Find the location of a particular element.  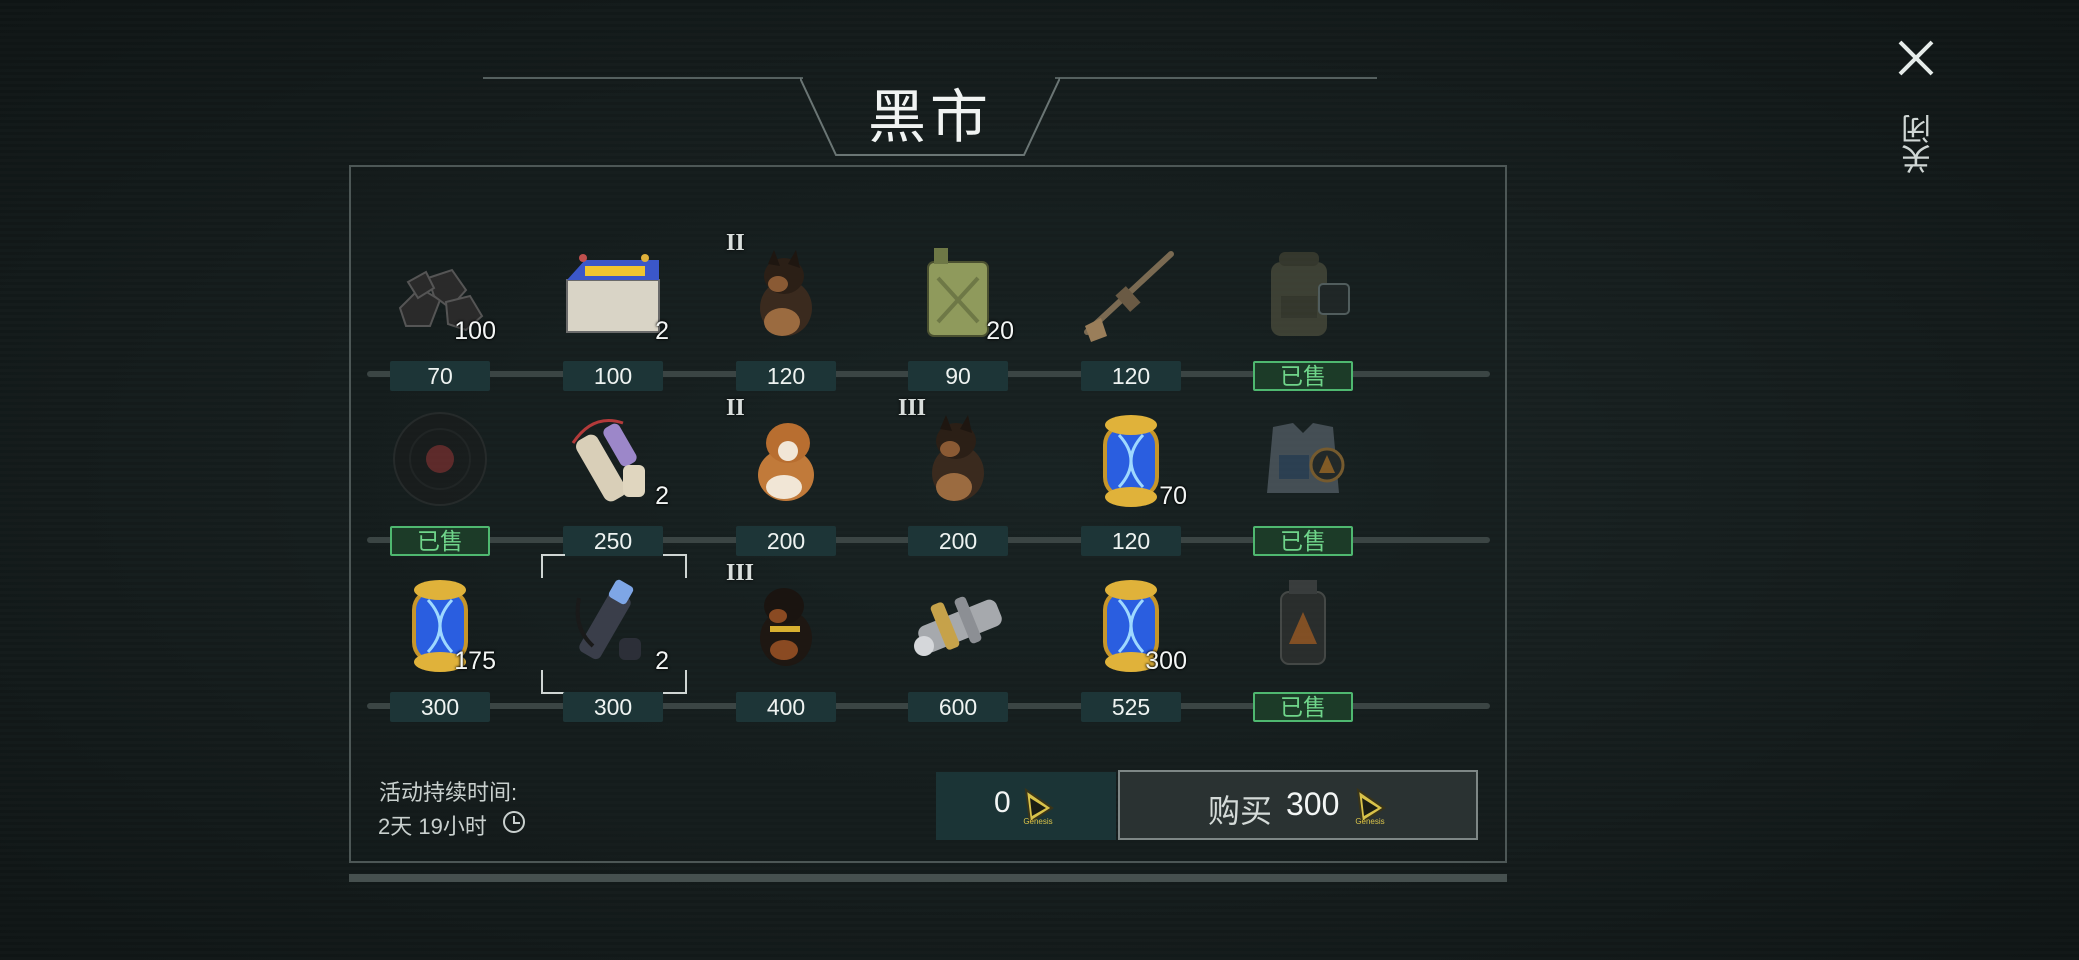

shop-item: 175 is located at coordinates (440, 623).